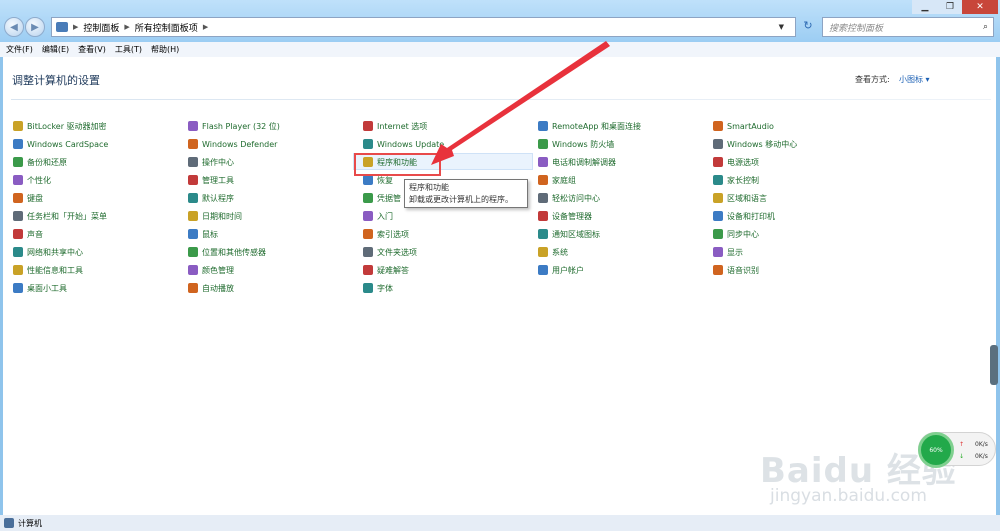 This screenshot has height=531, width=1000. I want to click on status-bar: 计算机, so click(500, 523).